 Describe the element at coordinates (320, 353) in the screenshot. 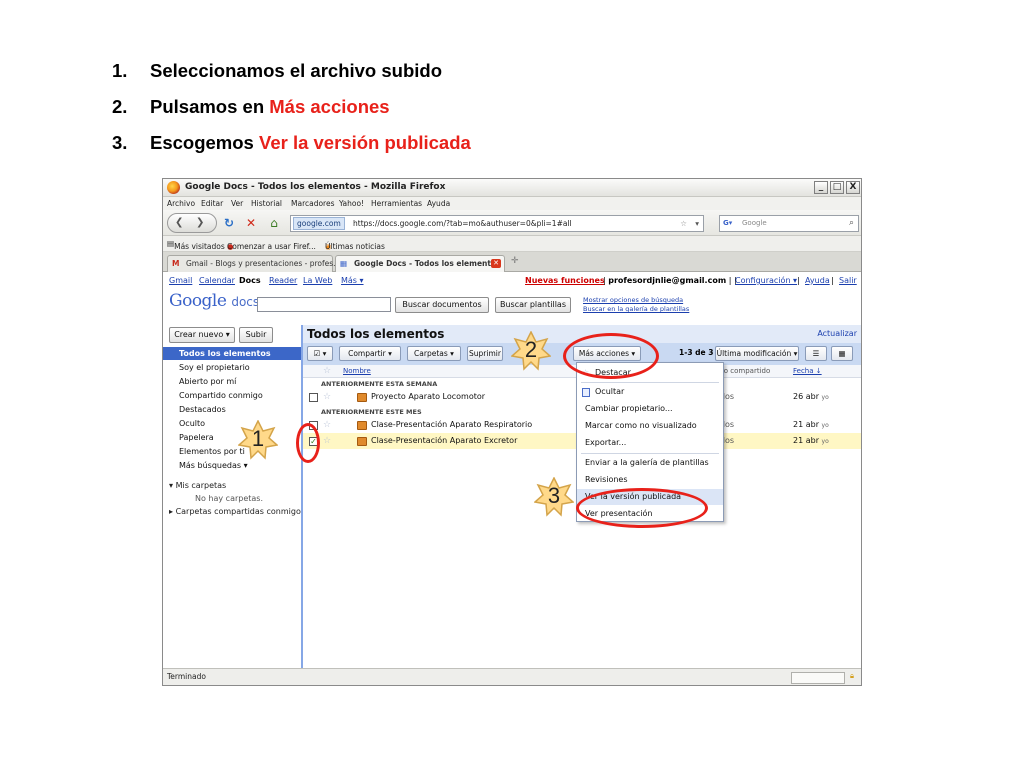

I see `select-menu-button: ☑ ▾` at that location.